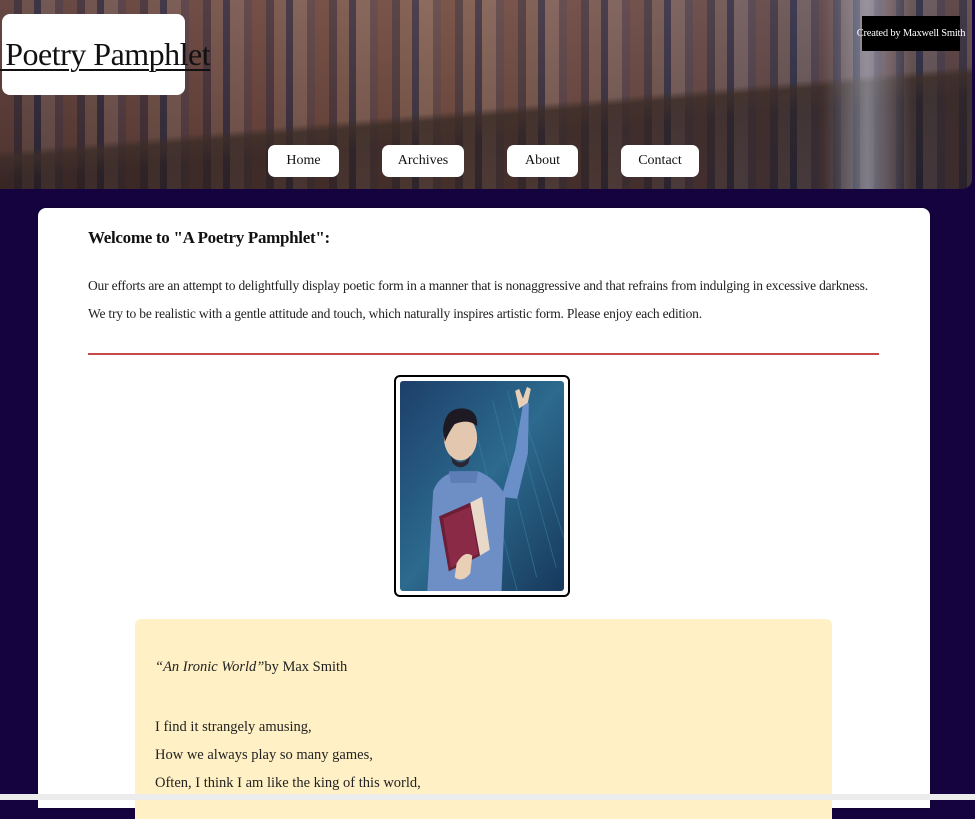 This screenshot has width=975, height=819. Describe the element at coordinates (483, 354) in the screenshot. I see `section-divider` at that location.